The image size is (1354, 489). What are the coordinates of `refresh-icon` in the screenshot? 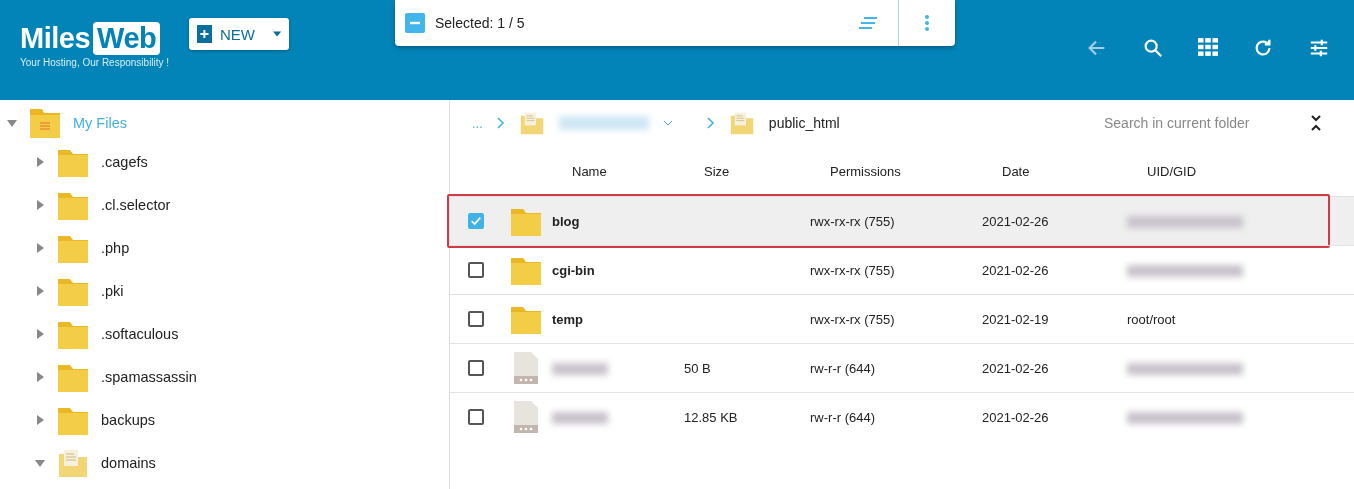 It's located at (1263, 48).